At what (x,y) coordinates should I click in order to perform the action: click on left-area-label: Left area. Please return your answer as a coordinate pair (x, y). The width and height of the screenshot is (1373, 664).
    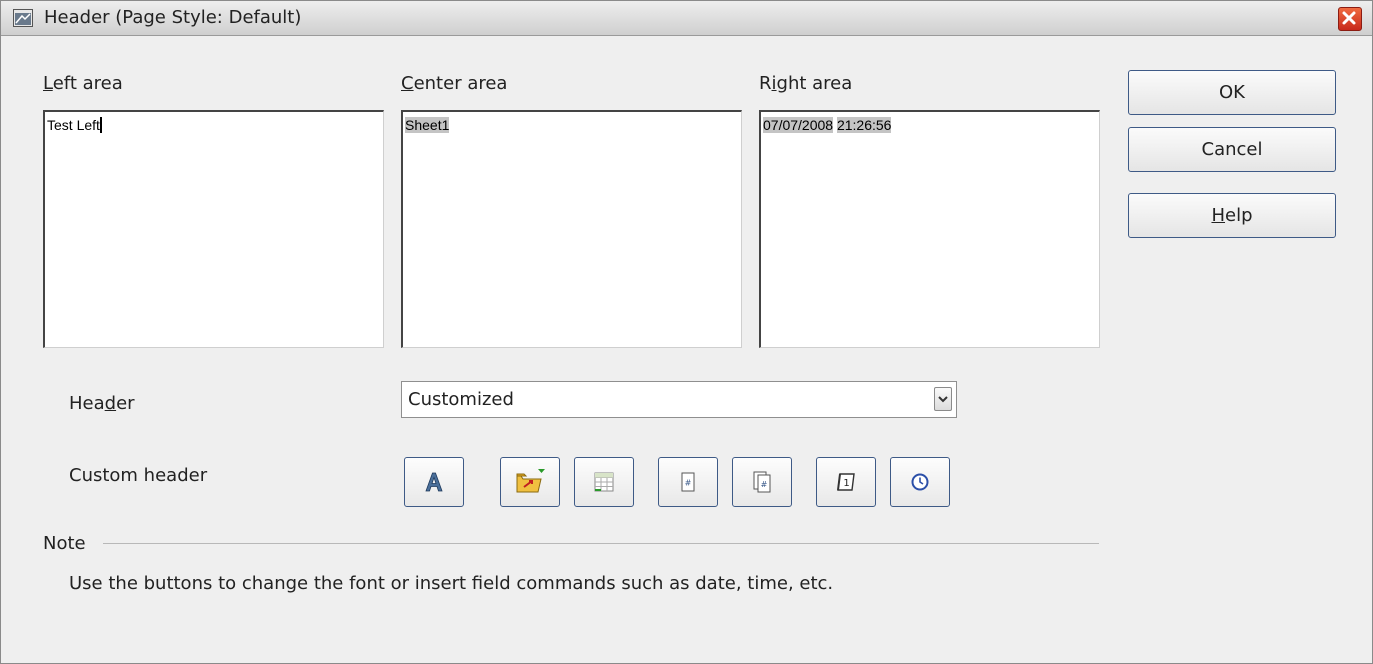
    Looking at the image, I should click on (83, 83).